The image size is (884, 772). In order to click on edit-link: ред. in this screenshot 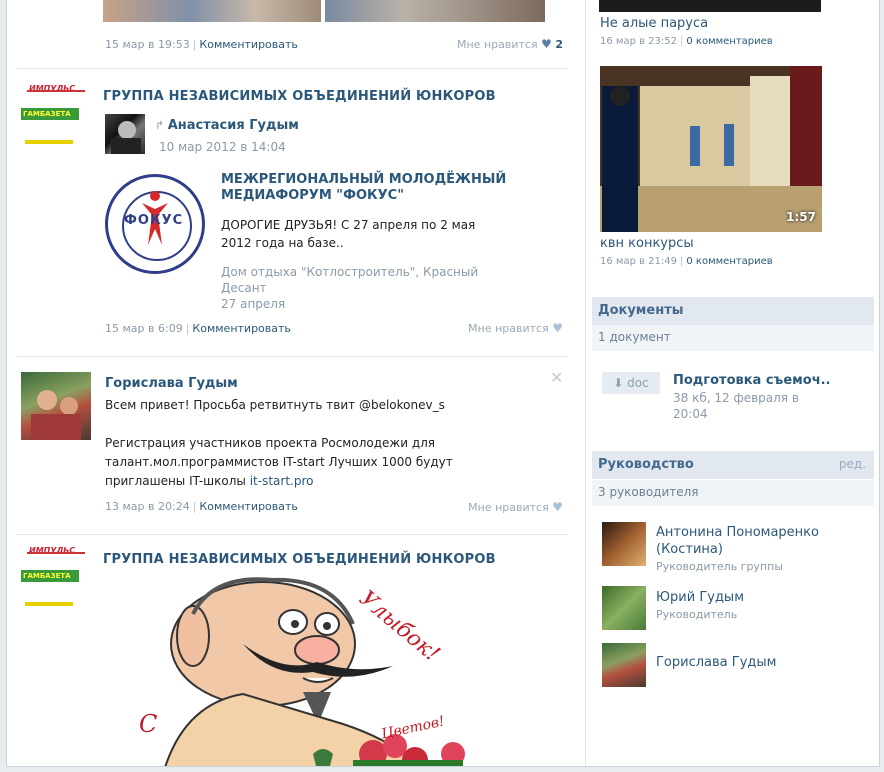, I will do `click(852, 464)`.